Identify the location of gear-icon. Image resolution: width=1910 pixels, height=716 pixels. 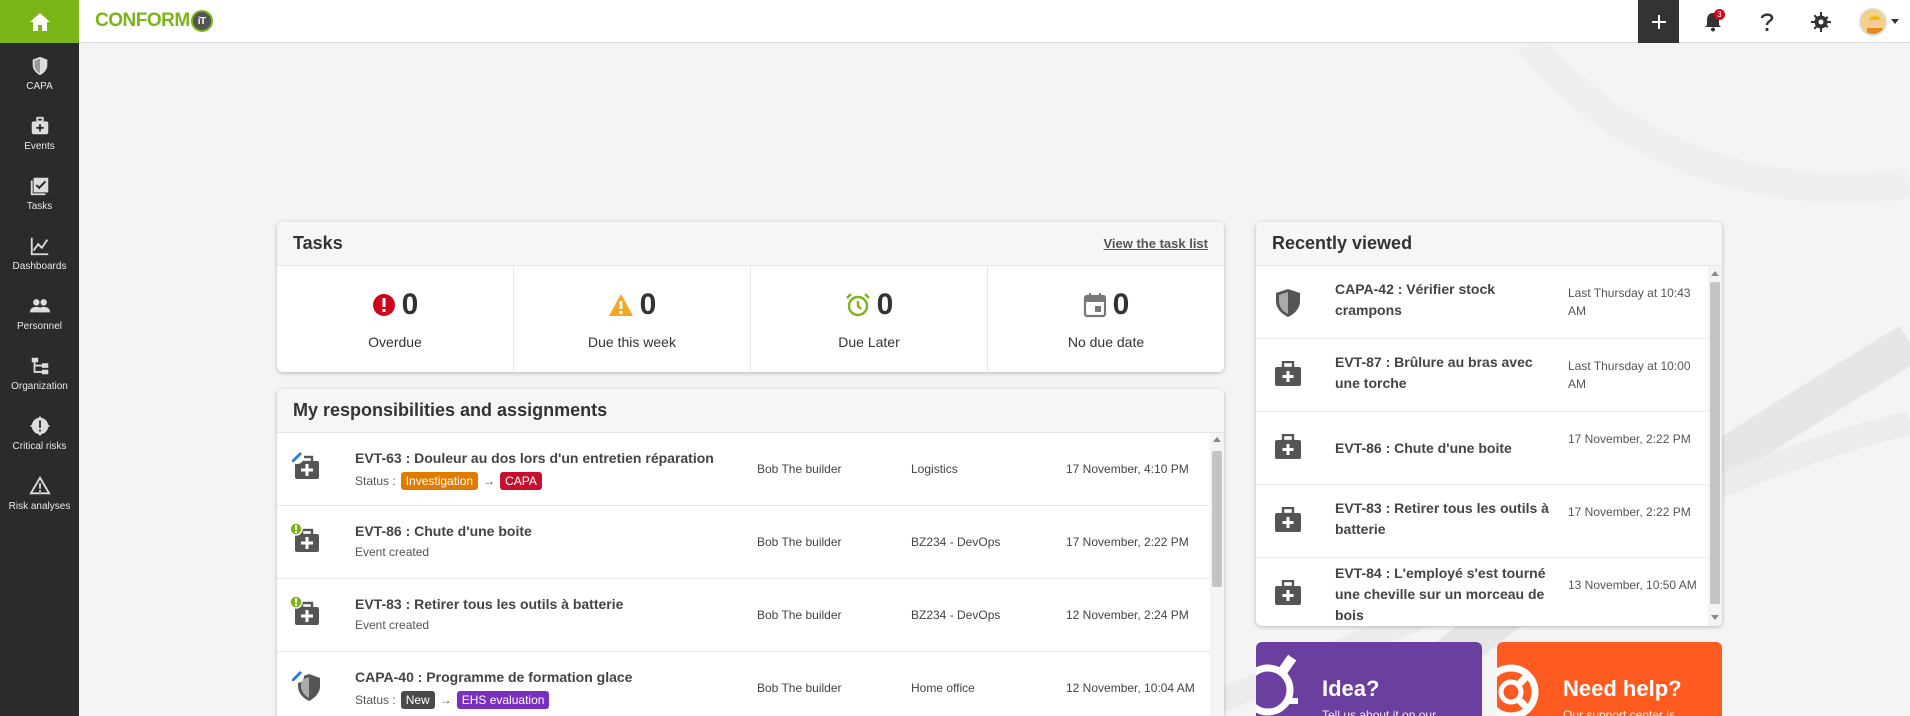
(1821, 21).